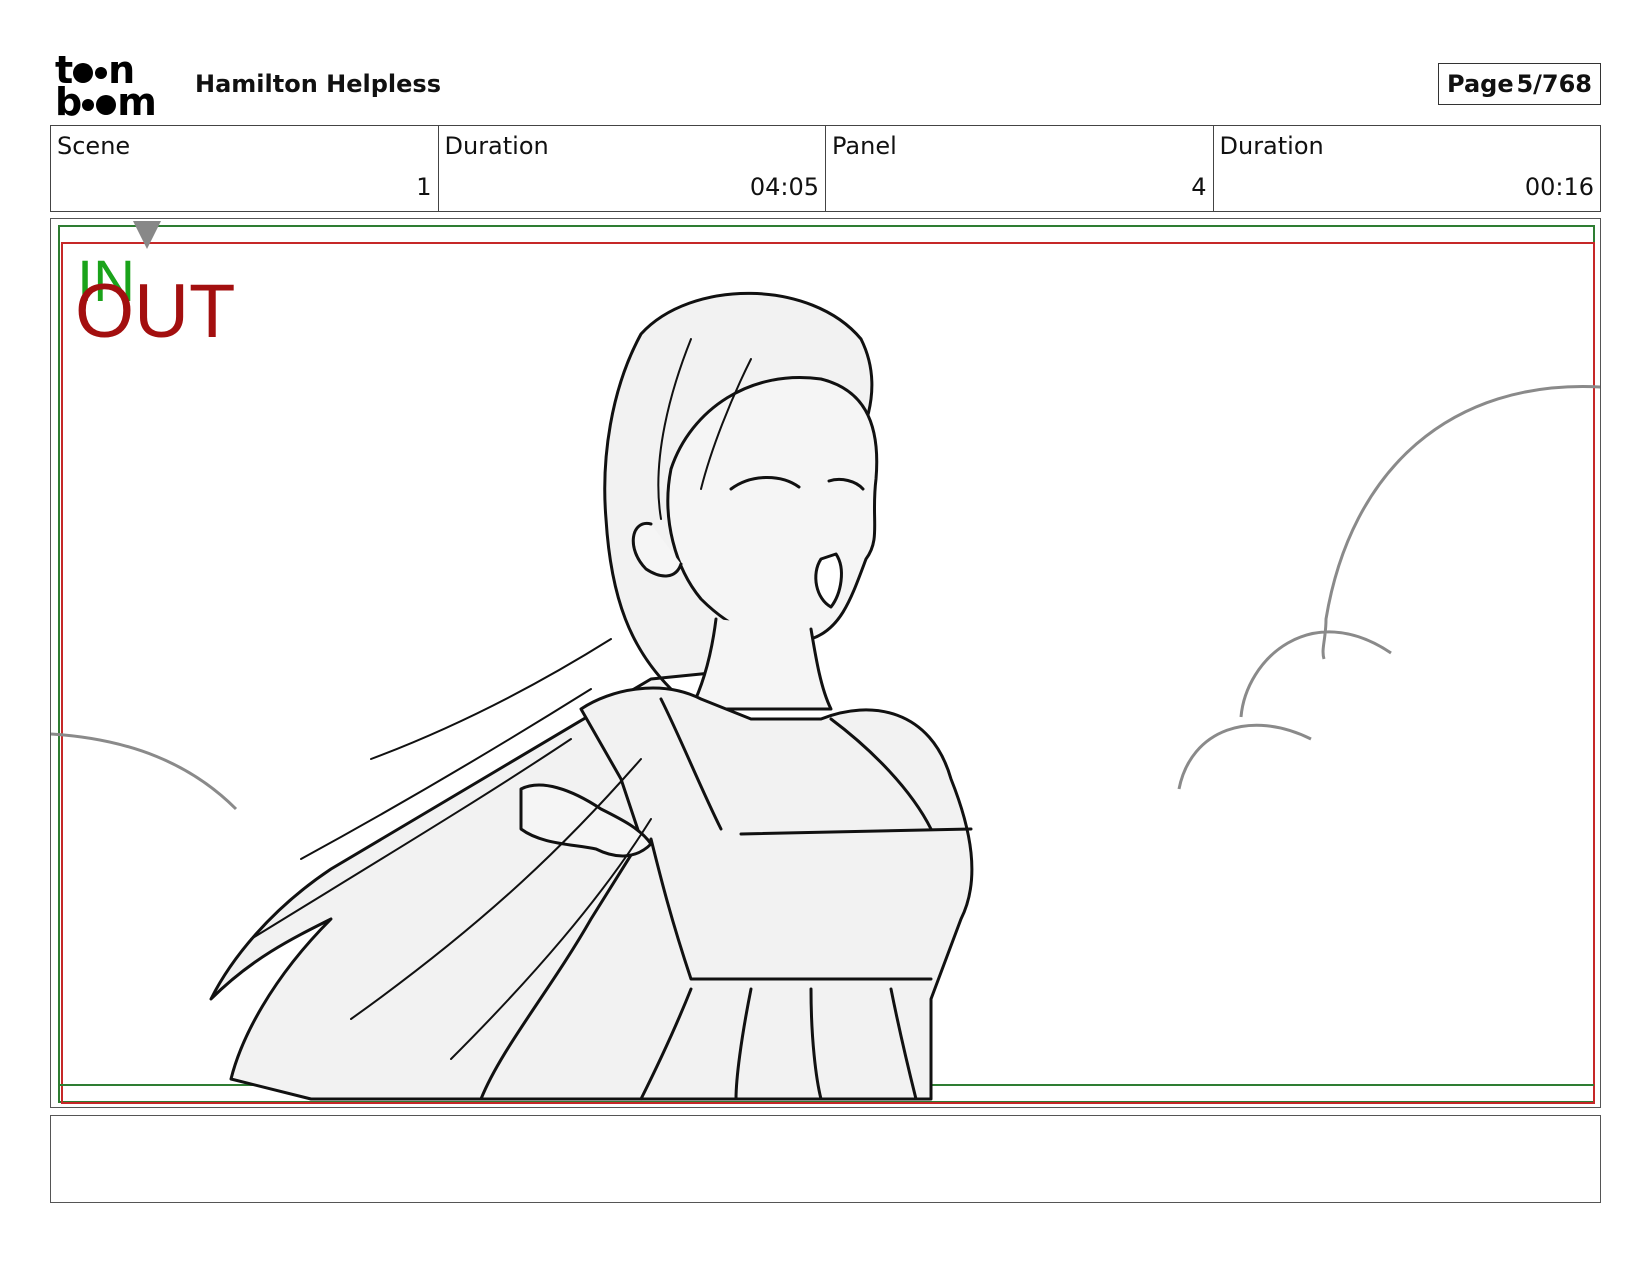 This screenshot has height=1275, width=1650. I want to click on panel-duration-value: 00:16, so click(1559, 187).